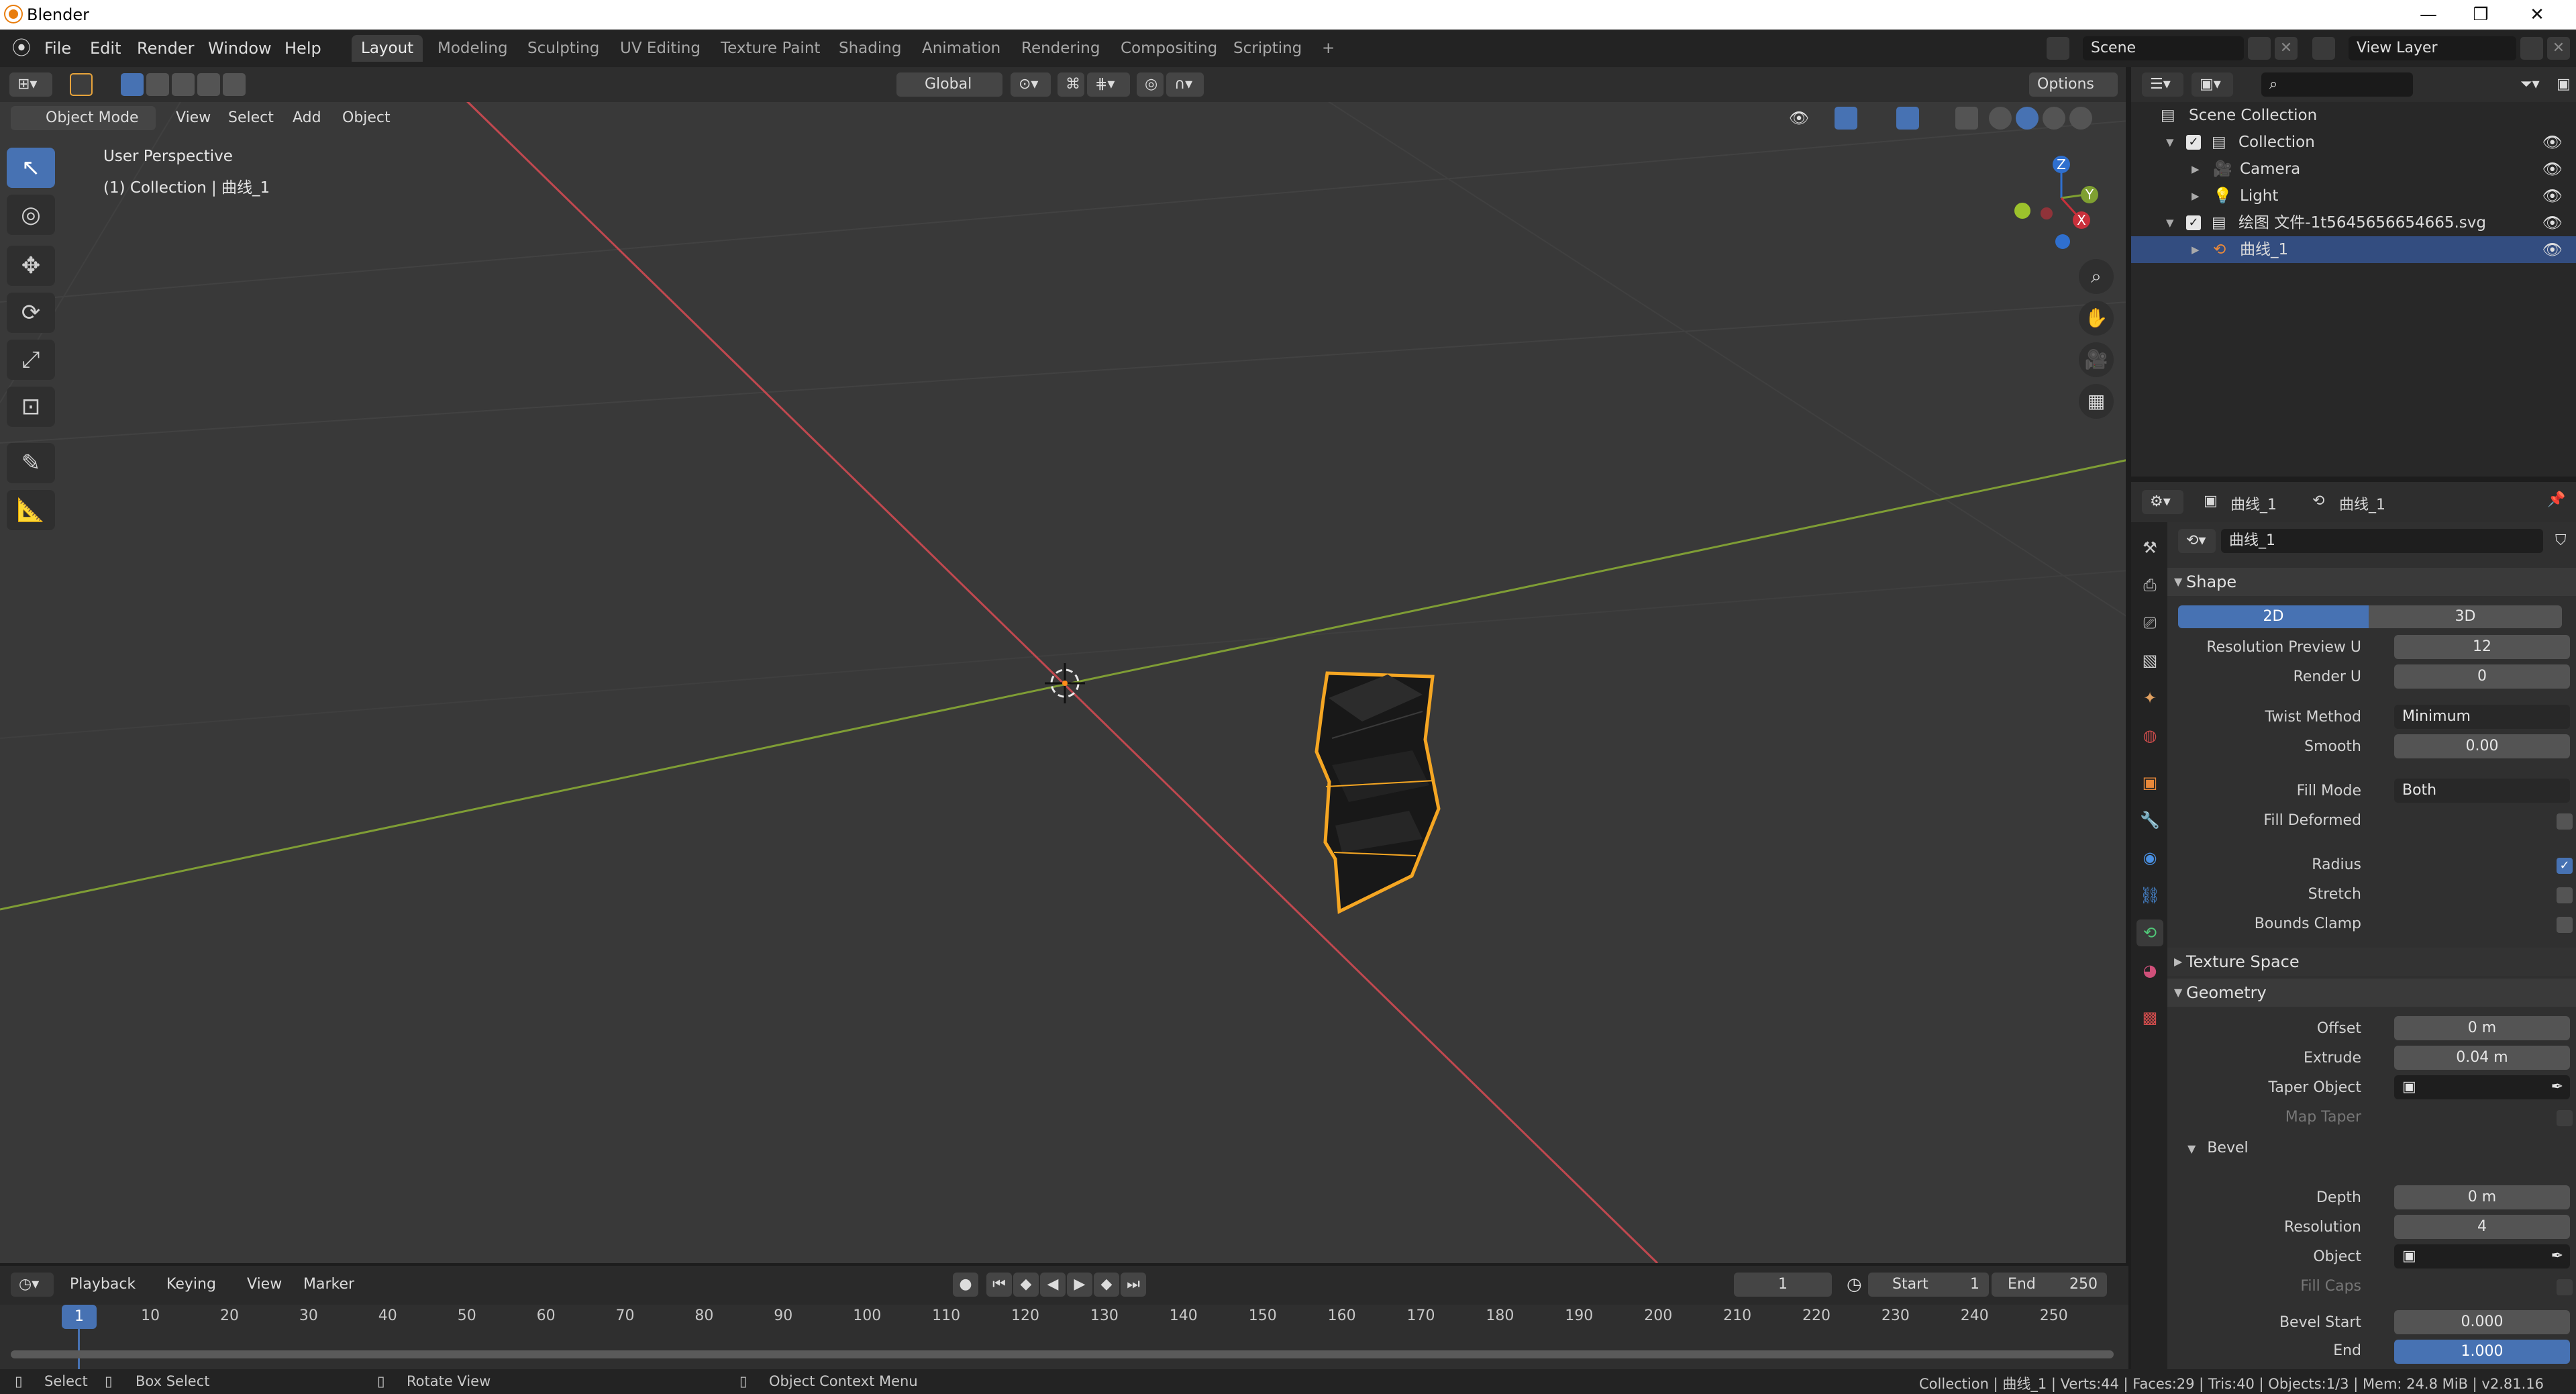 Image resolution: width=2576 pixels, height=1394 pixels. What do you see at coordinates (234, 84) in the screenshot?
I see `select-intersect-icon` at bounding box center [234, 84].